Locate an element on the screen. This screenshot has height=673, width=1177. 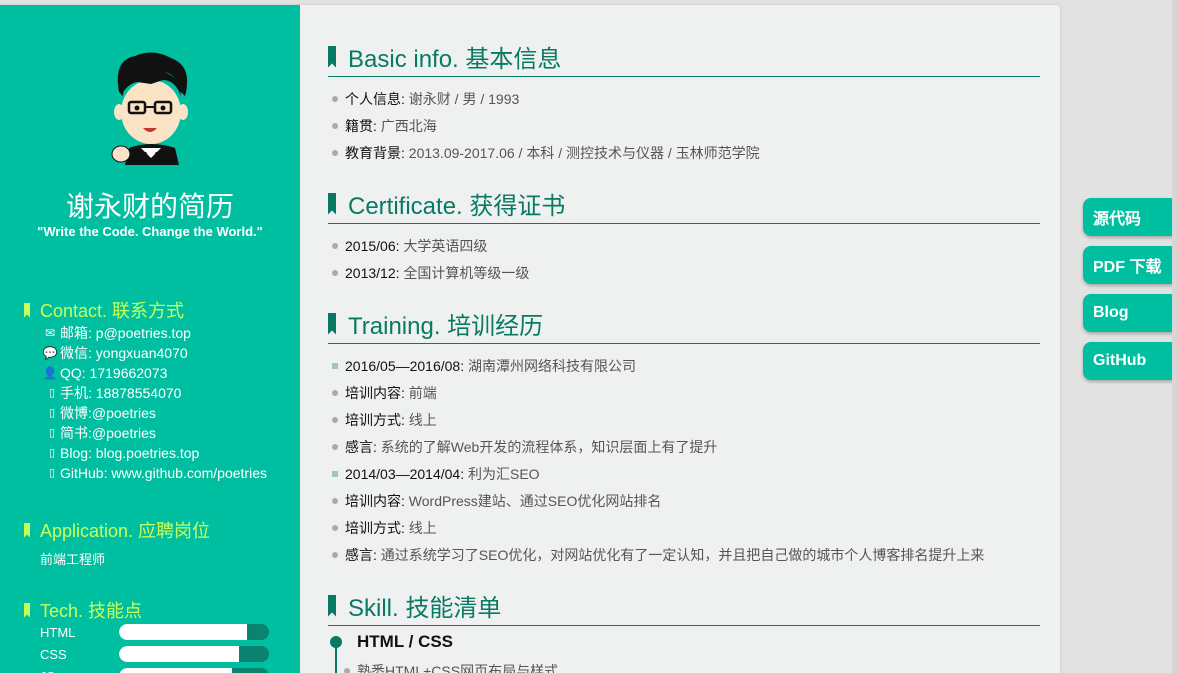
list-item: 培训内容: 前端 is located at coordinates (384, 393).